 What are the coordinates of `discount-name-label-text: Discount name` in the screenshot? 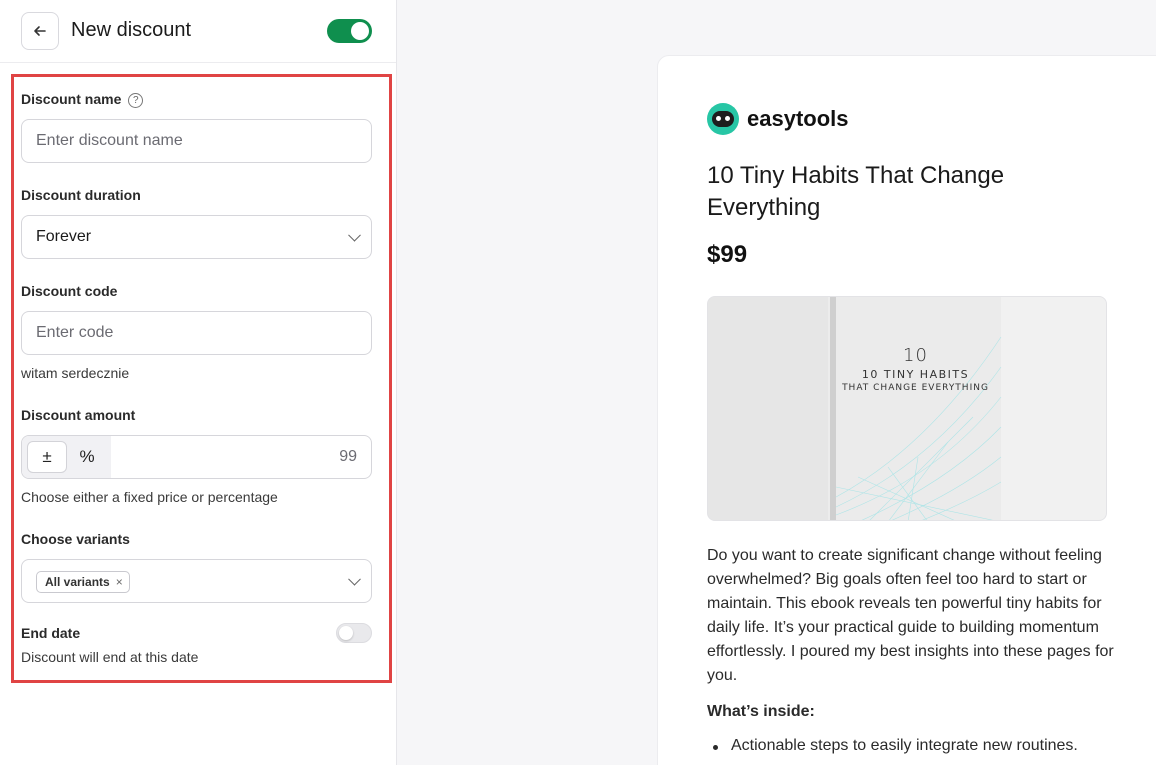 It's located at (71, 99).